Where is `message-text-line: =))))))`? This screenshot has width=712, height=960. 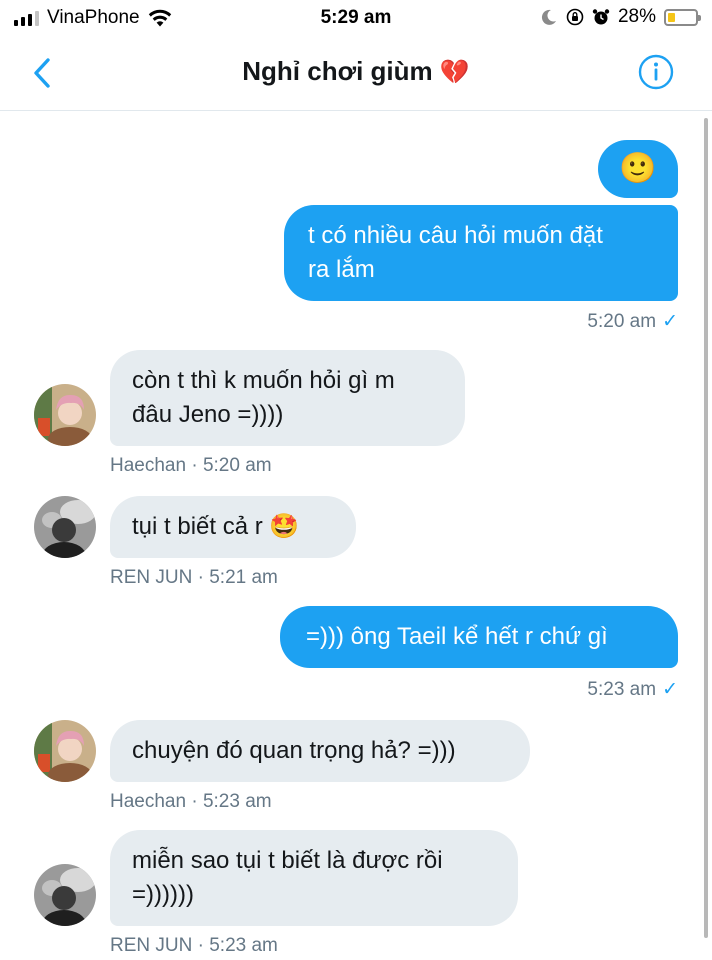 message-text-line: =)))))) is located at coordinates (163, 894).